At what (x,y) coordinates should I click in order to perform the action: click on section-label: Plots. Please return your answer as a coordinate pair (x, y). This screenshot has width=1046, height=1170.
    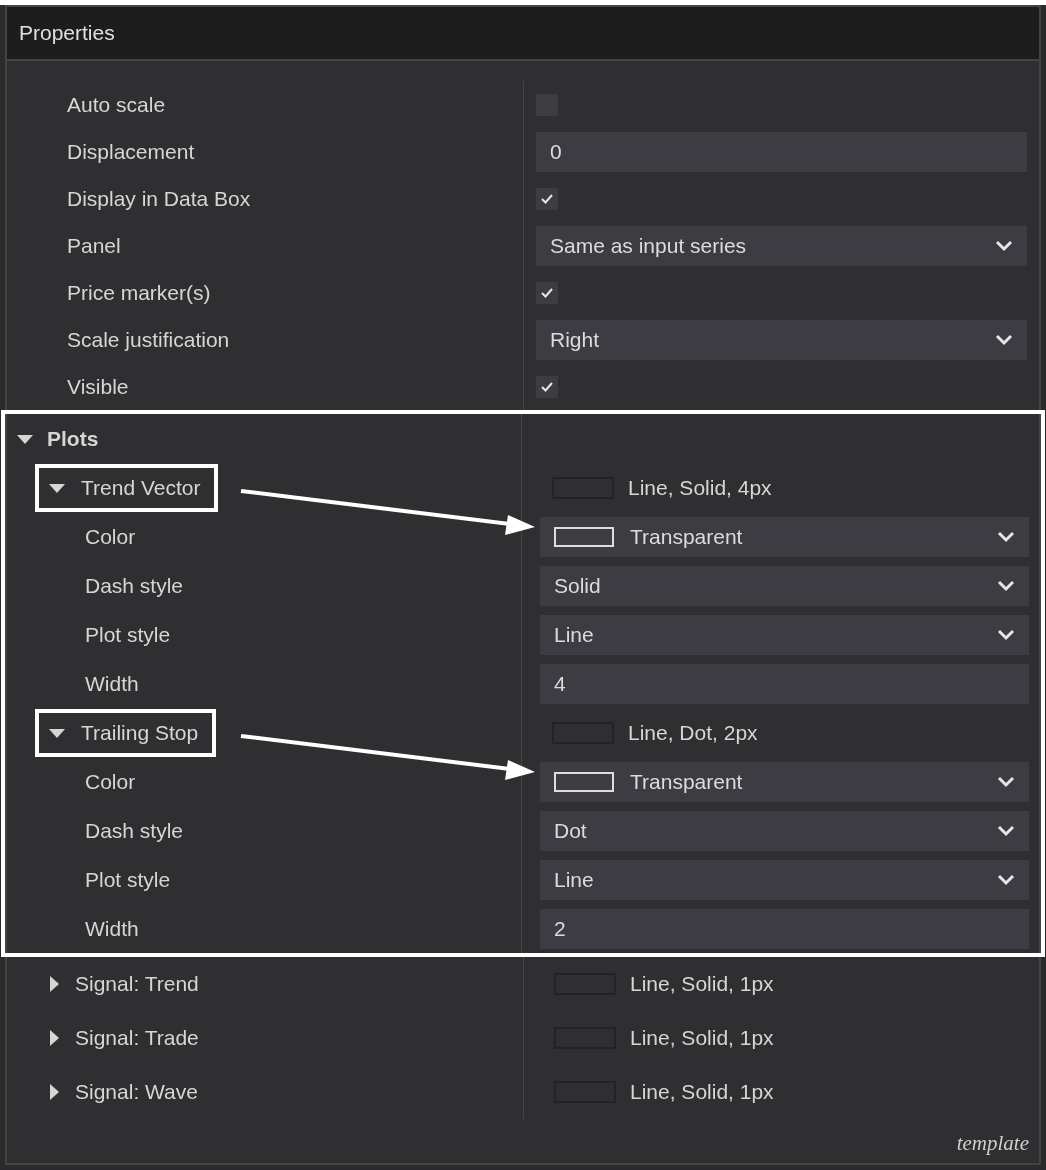
    Looking at the image, I should click on (73, 438).